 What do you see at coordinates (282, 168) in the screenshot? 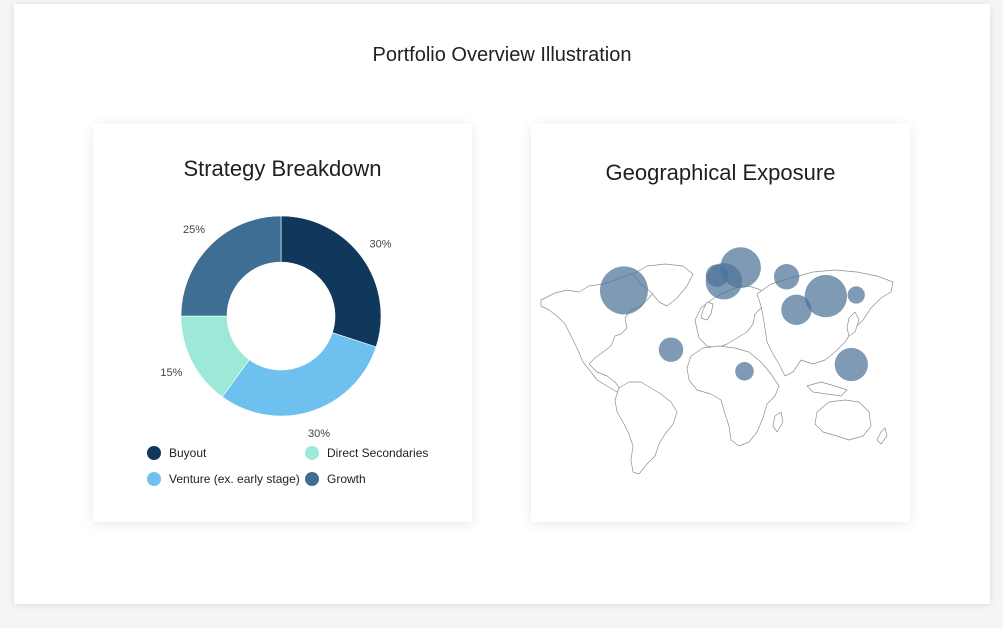
I see `strategy-breakdown-title: Strategy Breakdown` at bounding box center [282, 168].